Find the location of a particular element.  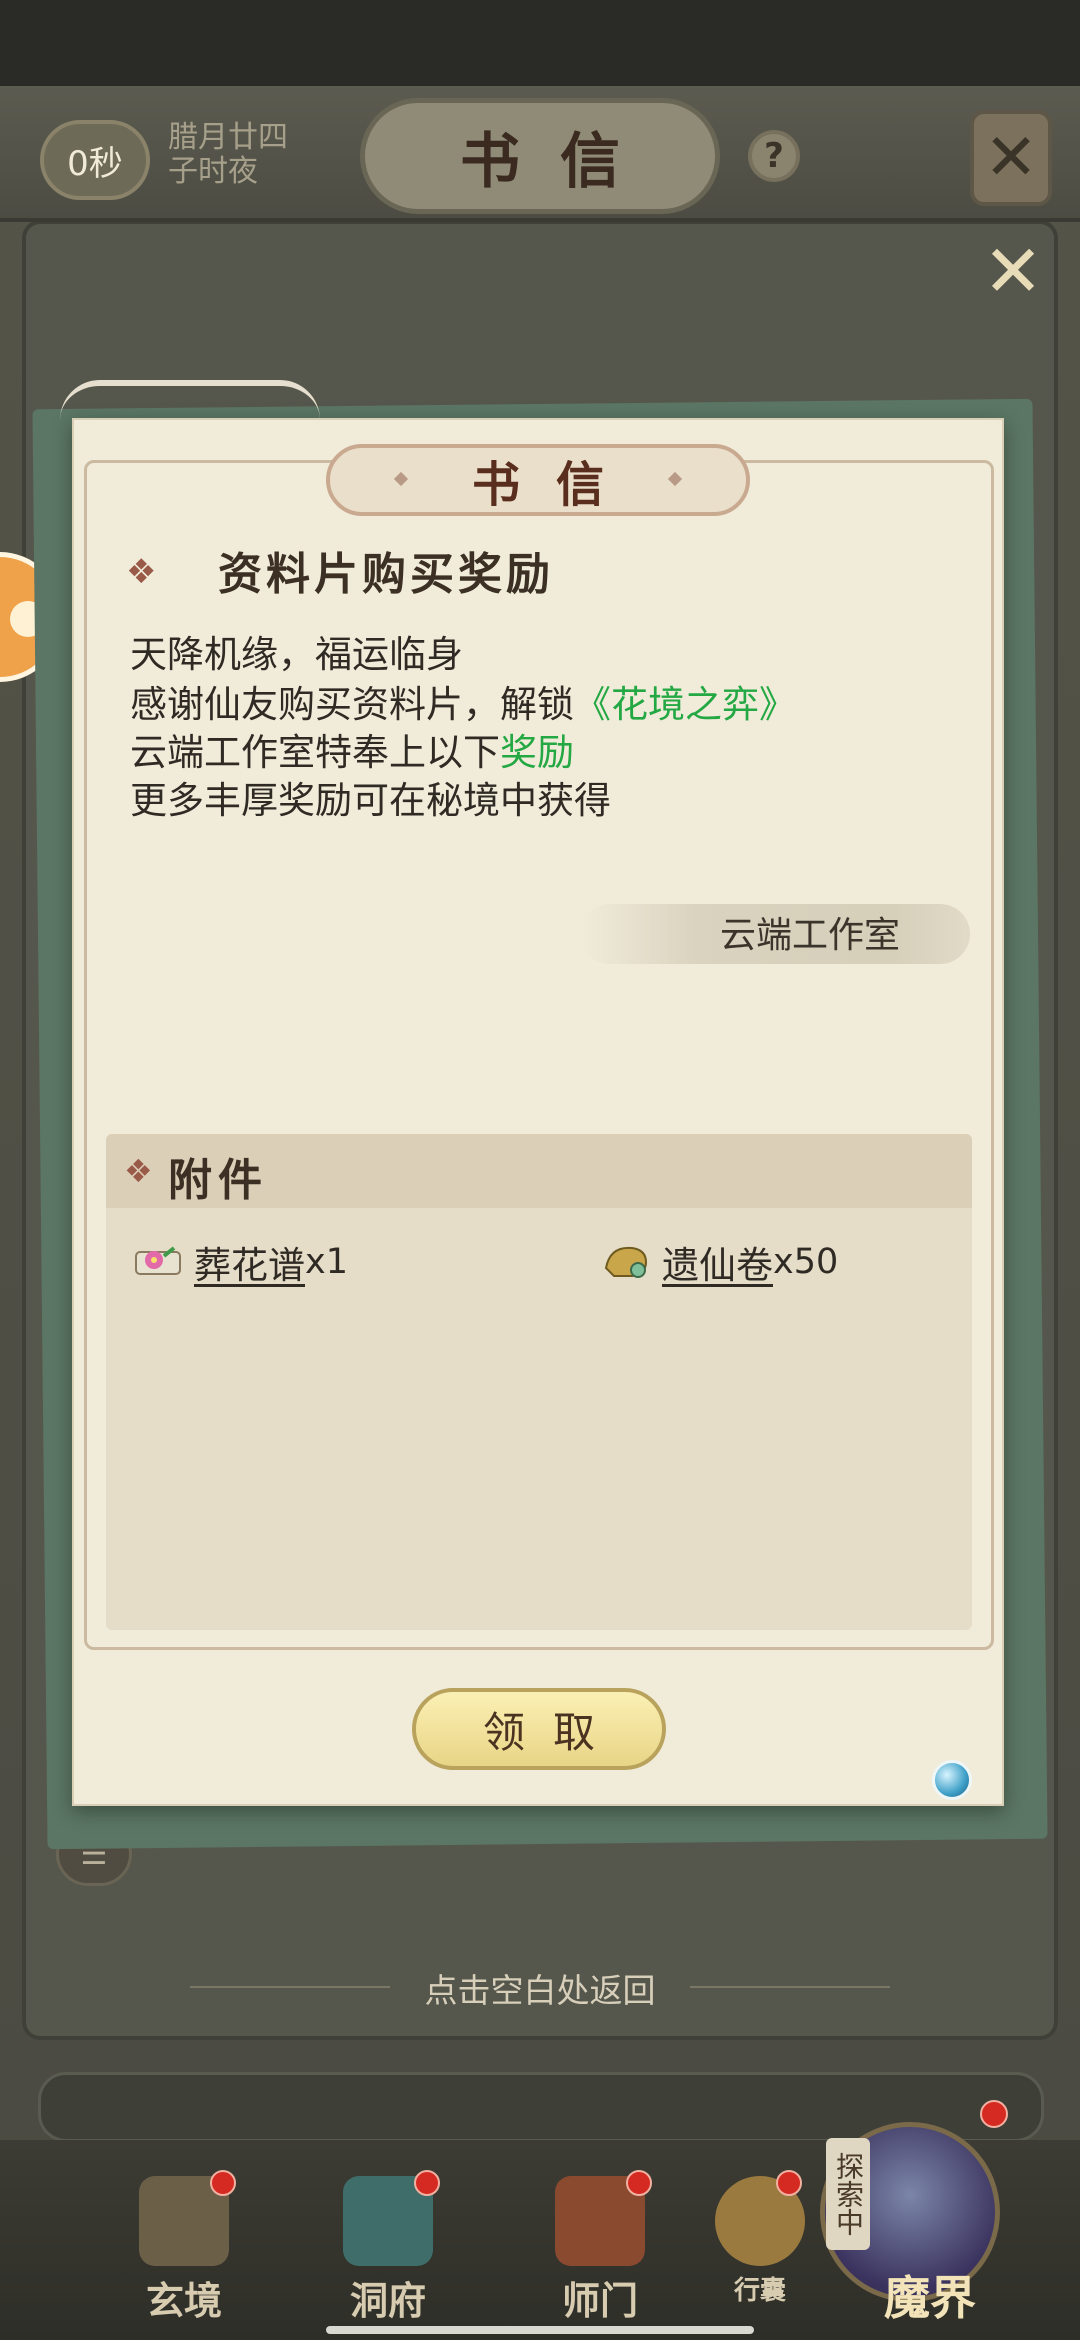

nav-item-dongfu: 洞府 is located at coordinates (388, 2248).